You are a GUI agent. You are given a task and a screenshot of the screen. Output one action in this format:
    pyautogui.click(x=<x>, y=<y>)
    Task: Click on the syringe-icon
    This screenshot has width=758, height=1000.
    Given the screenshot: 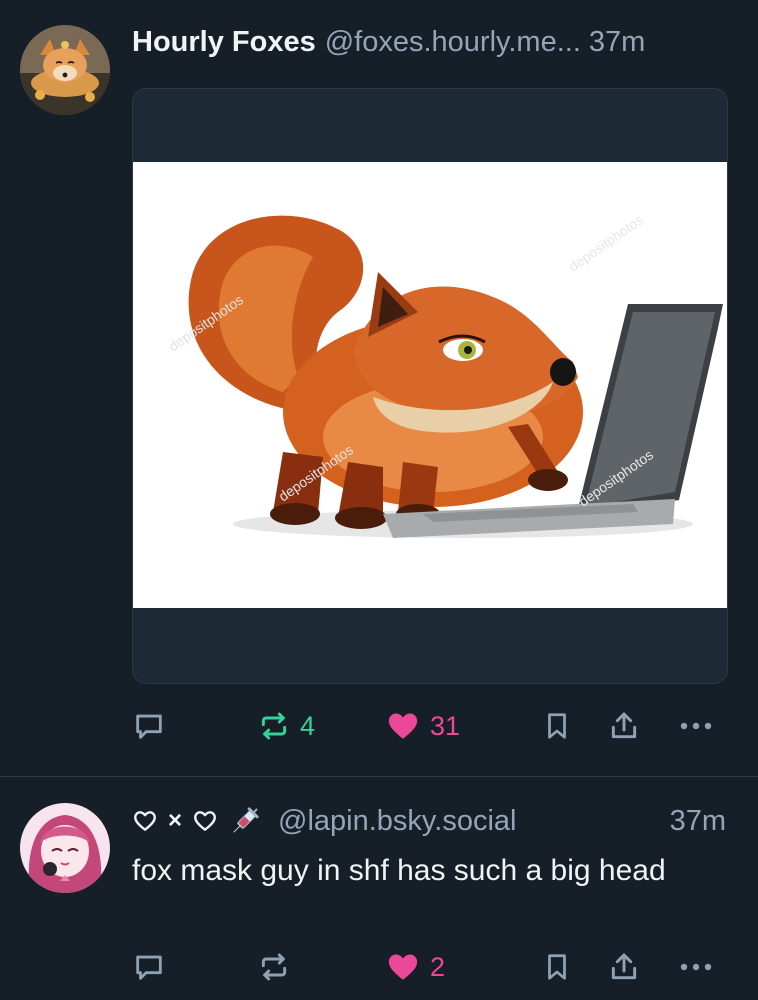 What is the action you would take?
    pyautogui.click(x=246, y=820)
    